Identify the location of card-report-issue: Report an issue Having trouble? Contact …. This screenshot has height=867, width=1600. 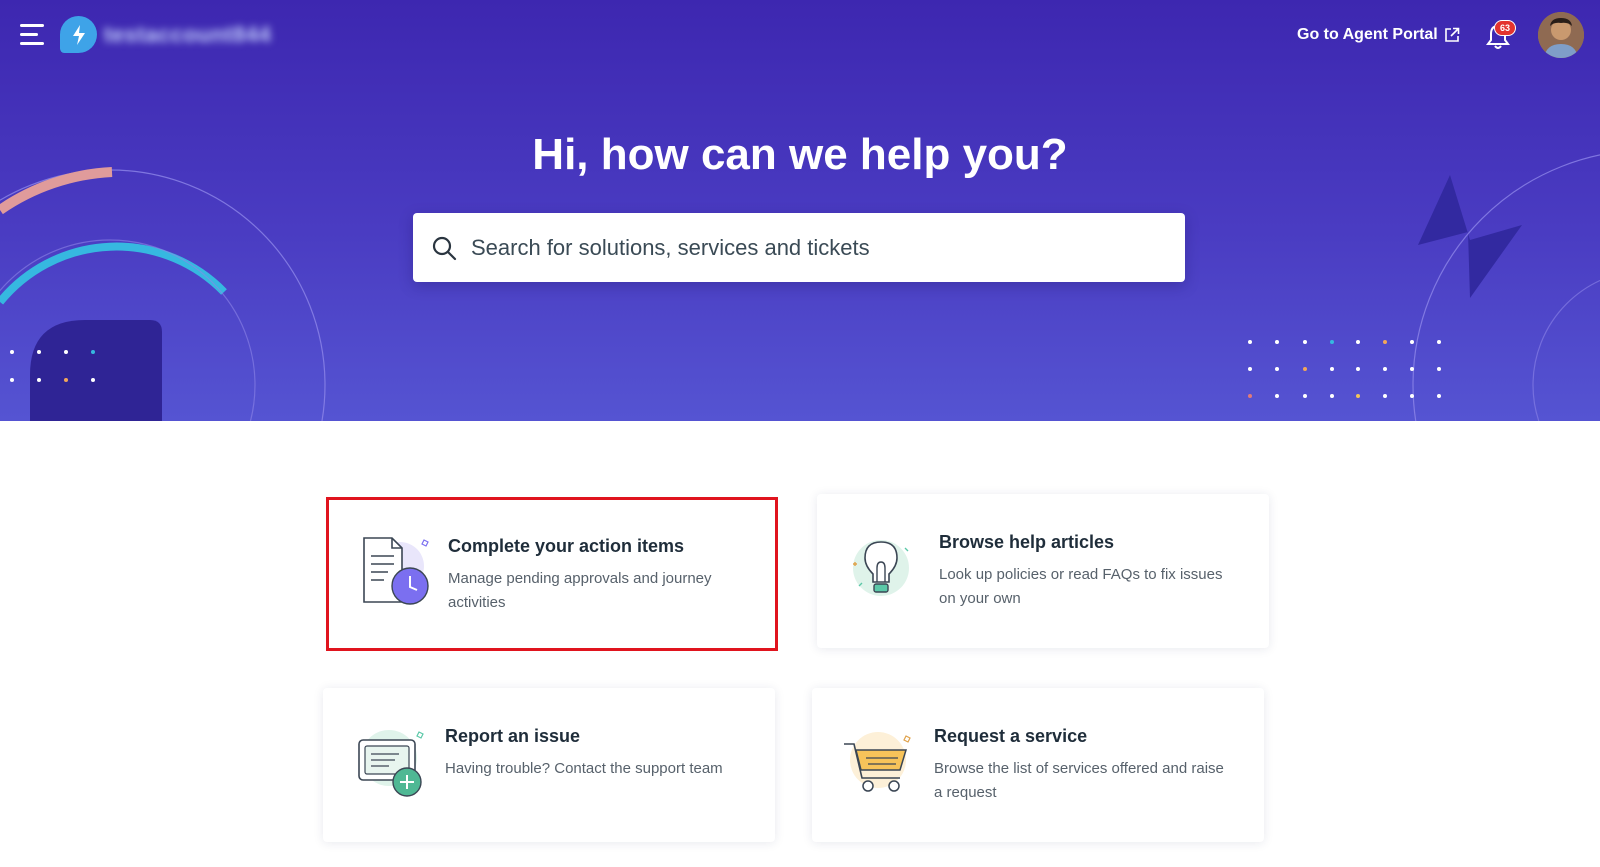
(549, 765).